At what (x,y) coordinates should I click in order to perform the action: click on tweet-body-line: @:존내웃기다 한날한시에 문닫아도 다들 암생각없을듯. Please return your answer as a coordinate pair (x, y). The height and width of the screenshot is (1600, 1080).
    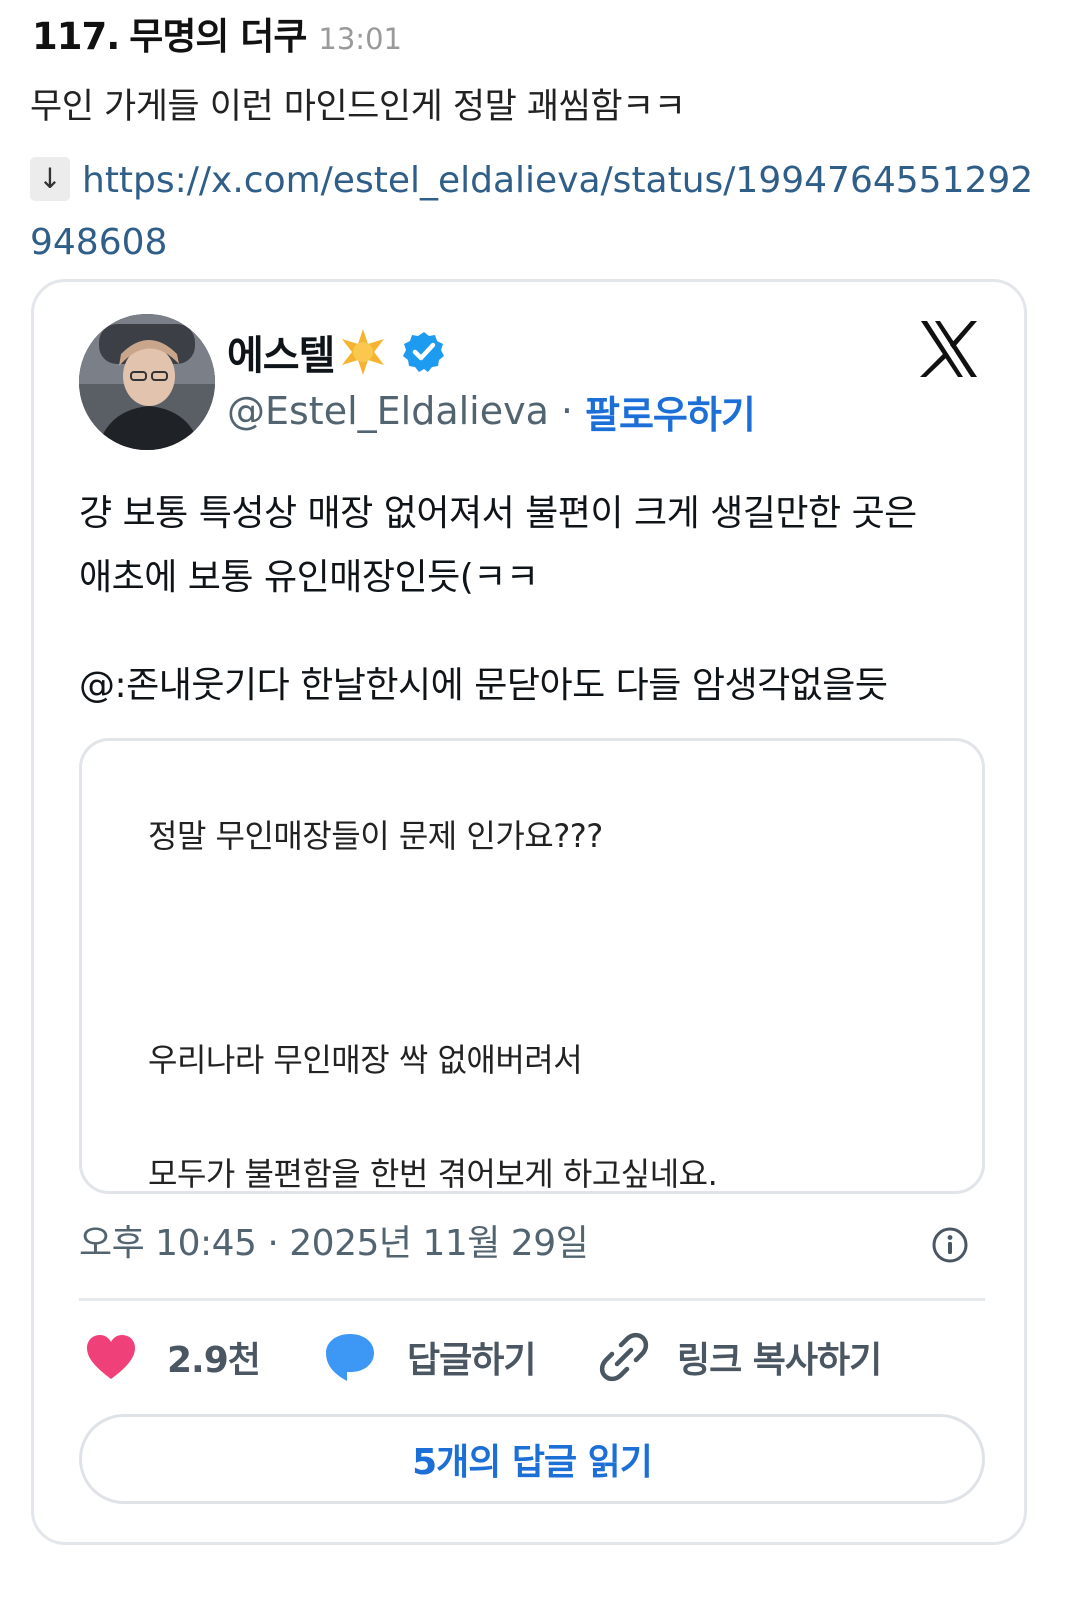
    Looking at the image, I should click on (483, 685).